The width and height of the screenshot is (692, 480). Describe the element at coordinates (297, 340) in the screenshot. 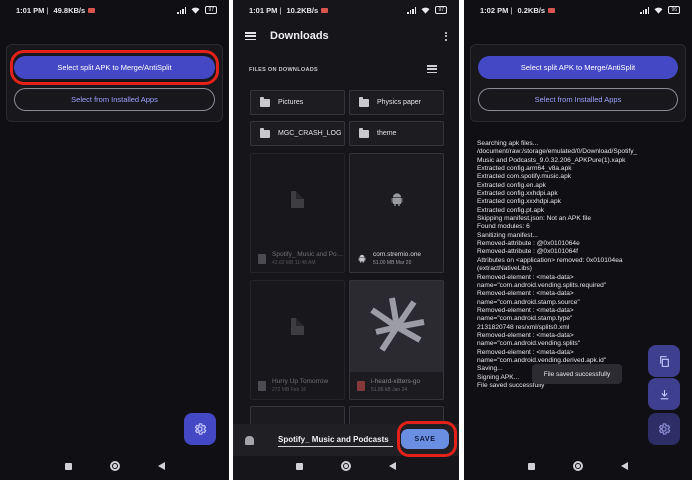

I see `file-item: Hurry Up Tomorrow 272 MB Feb 16` at that location.